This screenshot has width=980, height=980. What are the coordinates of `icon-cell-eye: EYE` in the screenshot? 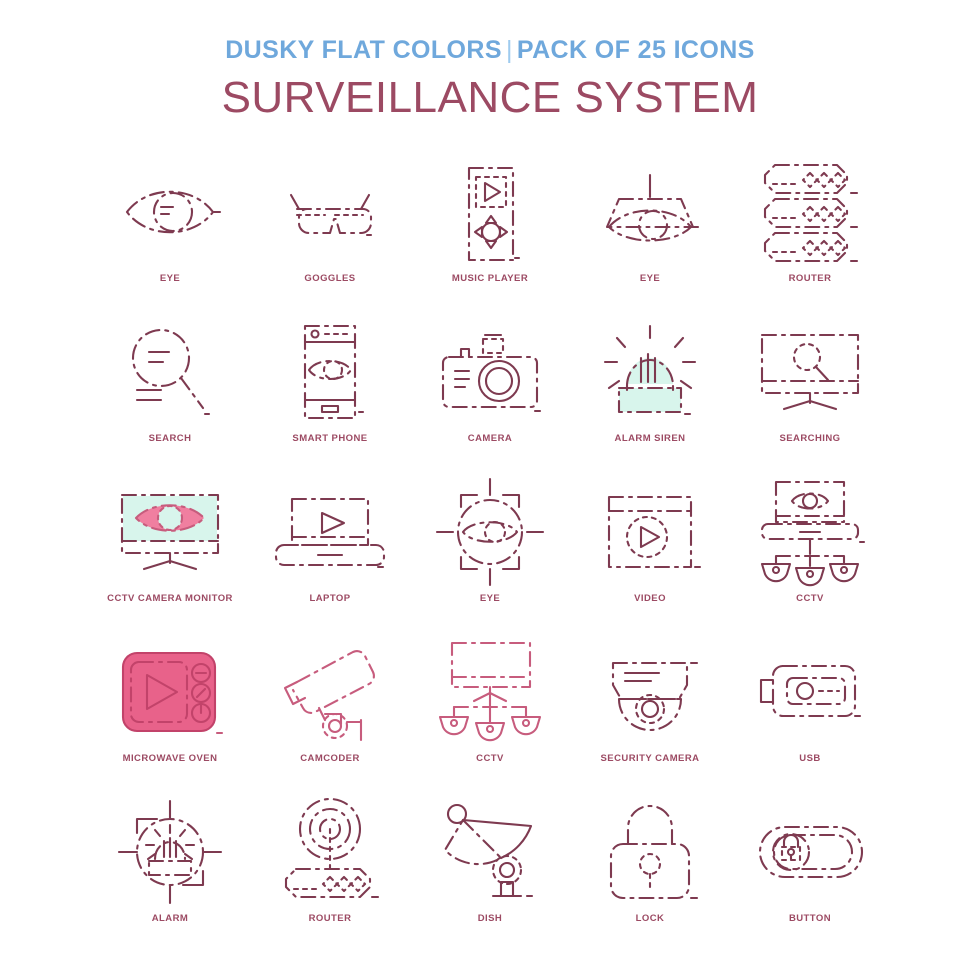 It's located at (170, 232).